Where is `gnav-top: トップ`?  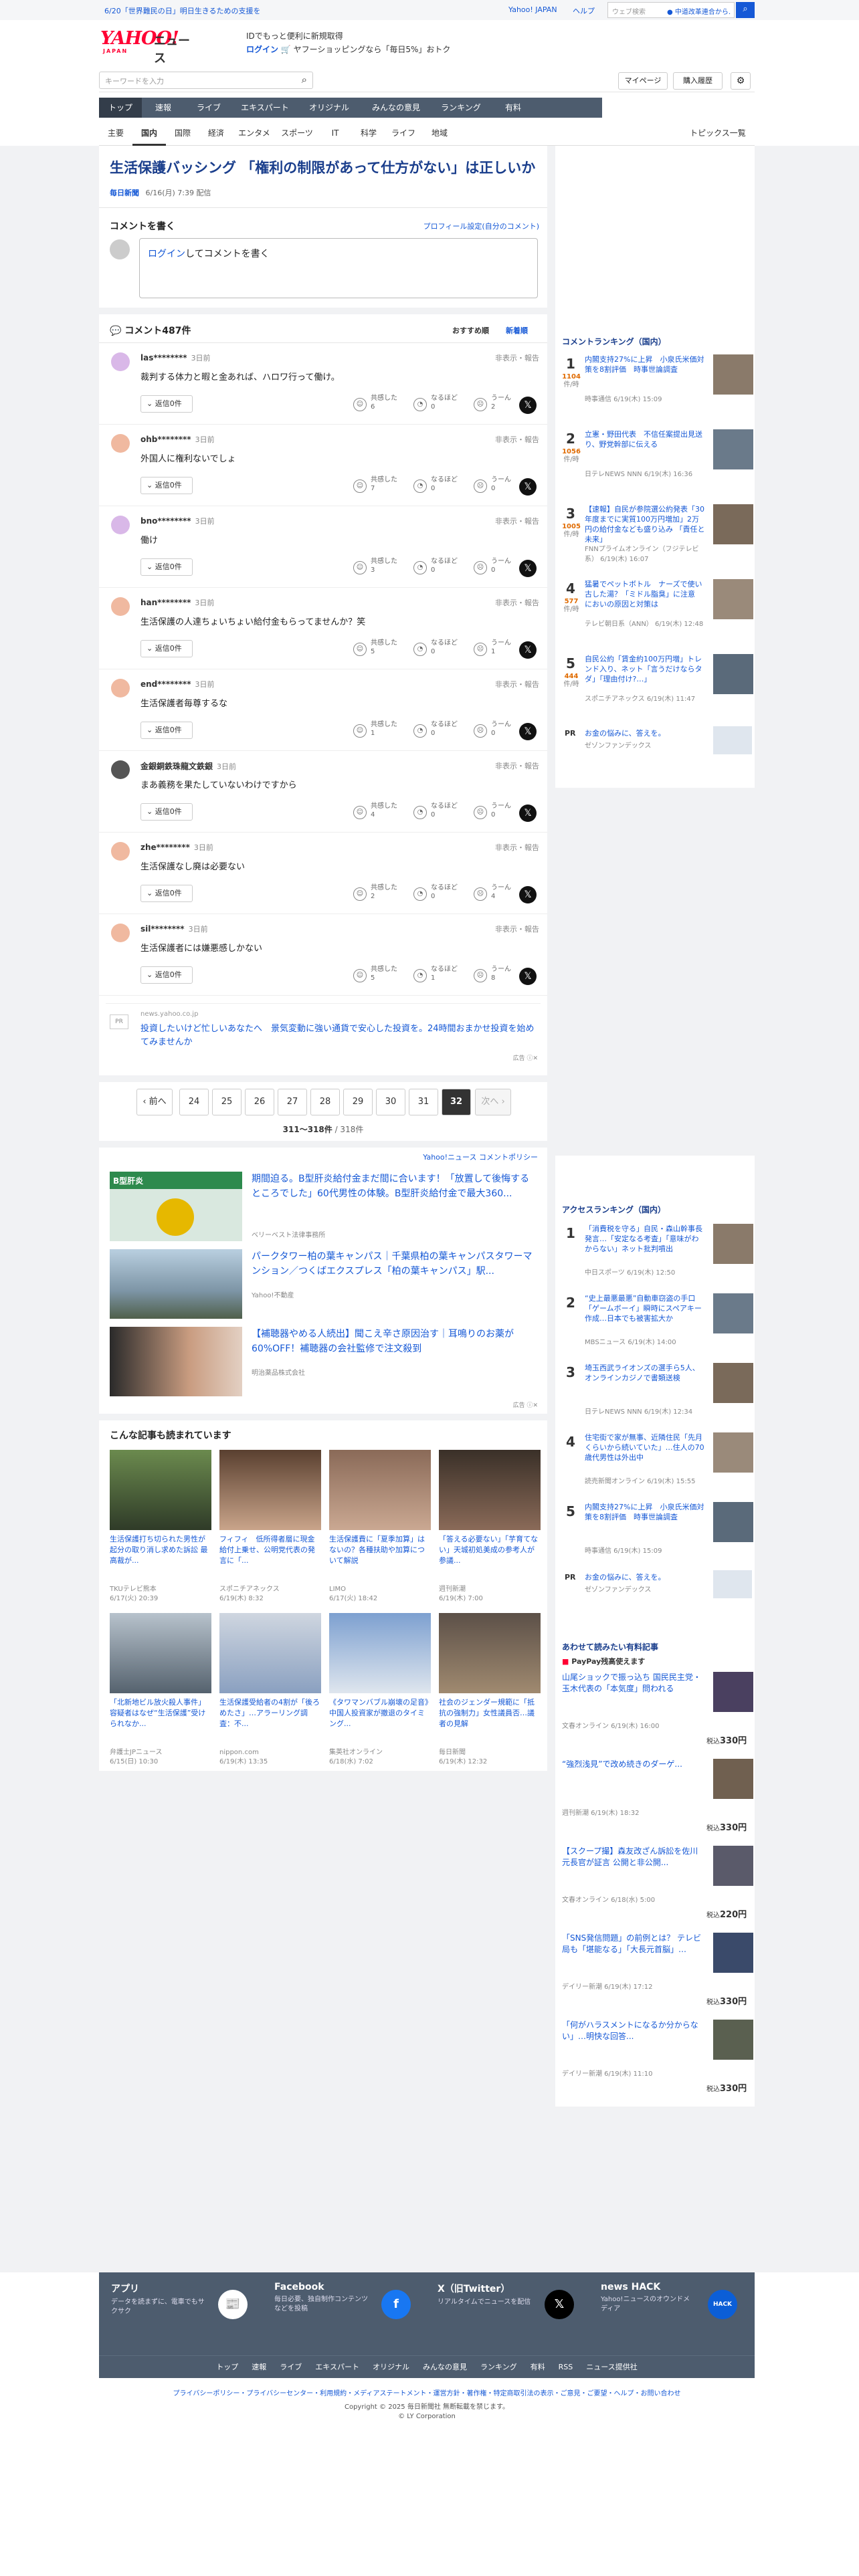 gnav-top: トップ is located at coordinates (120, 108).